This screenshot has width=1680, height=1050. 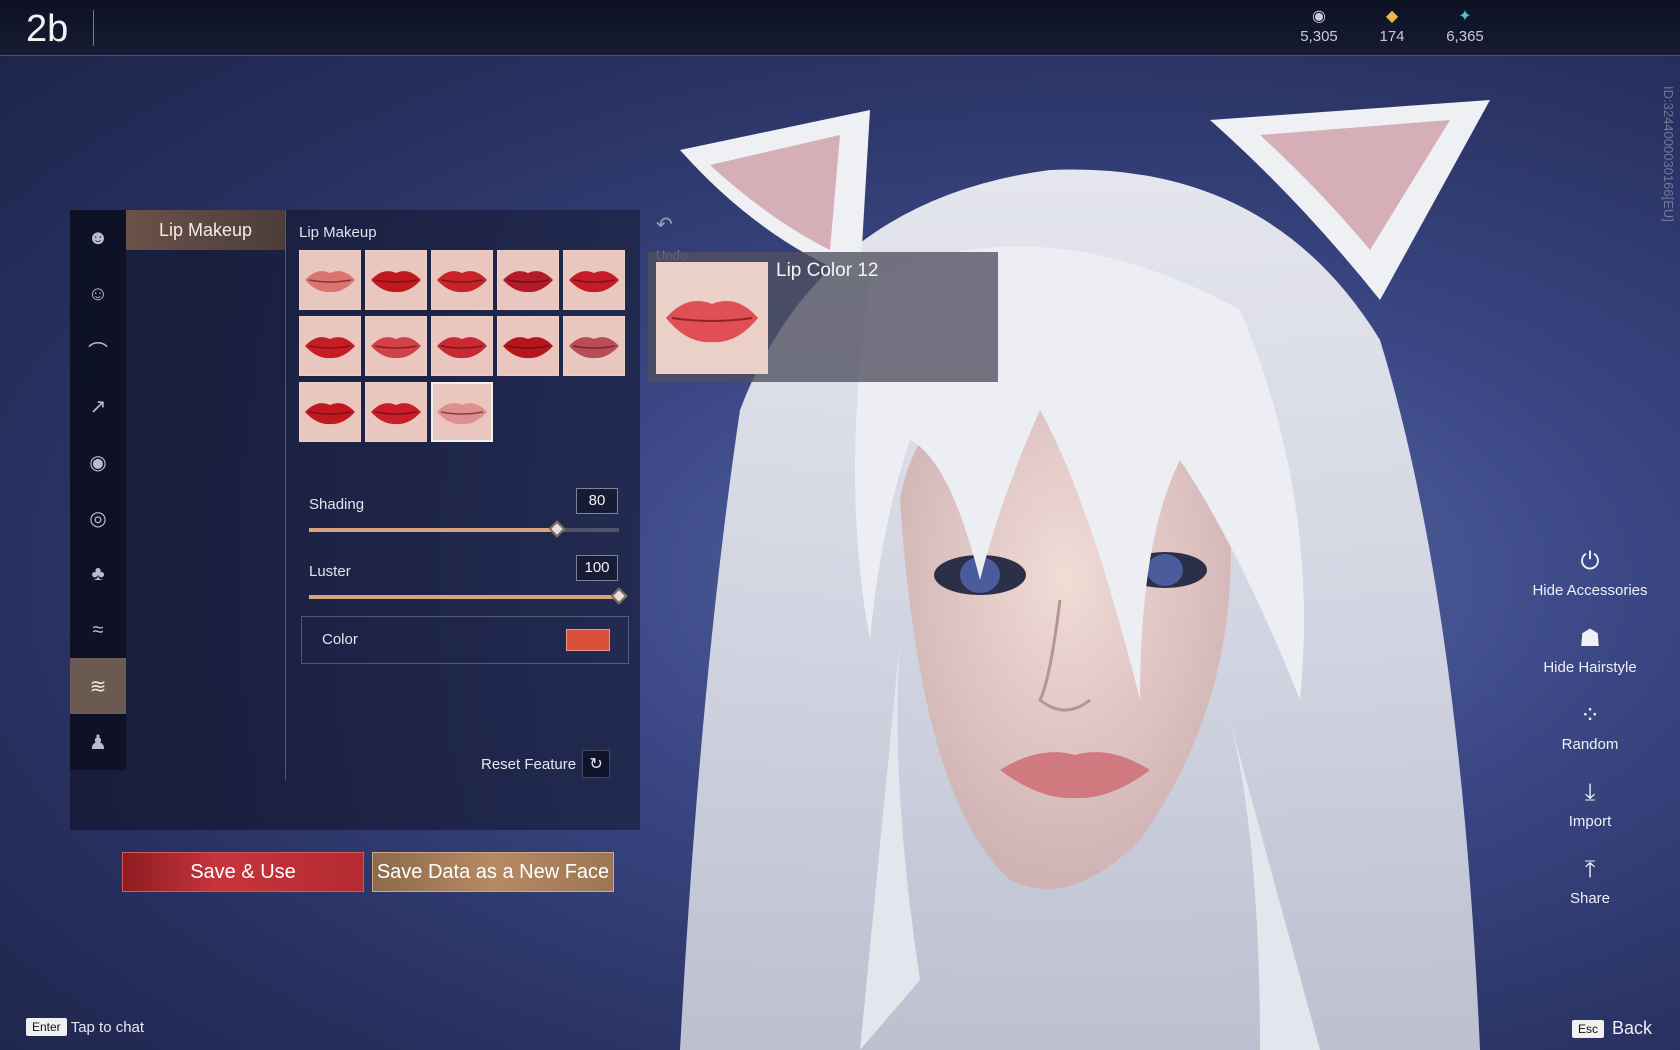 I want to click on category-eye-makeup: ◎, so click(x=98, y=518).